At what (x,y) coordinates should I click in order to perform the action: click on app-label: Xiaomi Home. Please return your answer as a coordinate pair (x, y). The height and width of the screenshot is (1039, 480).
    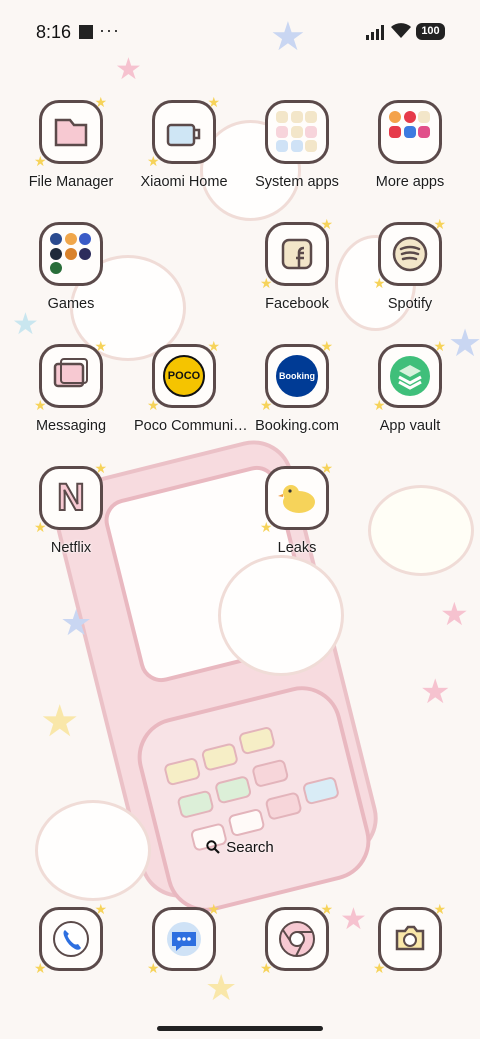
    Looking at the image, I should click on (184, 182).